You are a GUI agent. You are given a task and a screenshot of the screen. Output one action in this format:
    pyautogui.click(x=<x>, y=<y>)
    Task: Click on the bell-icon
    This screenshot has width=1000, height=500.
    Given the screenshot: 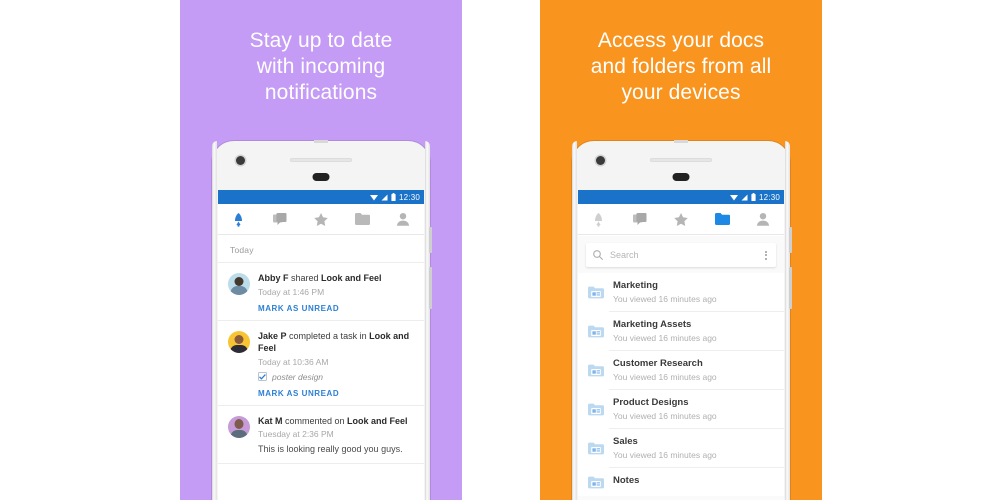 What is the action you would take?
    pyautogui.click(x=239, y=219)
    